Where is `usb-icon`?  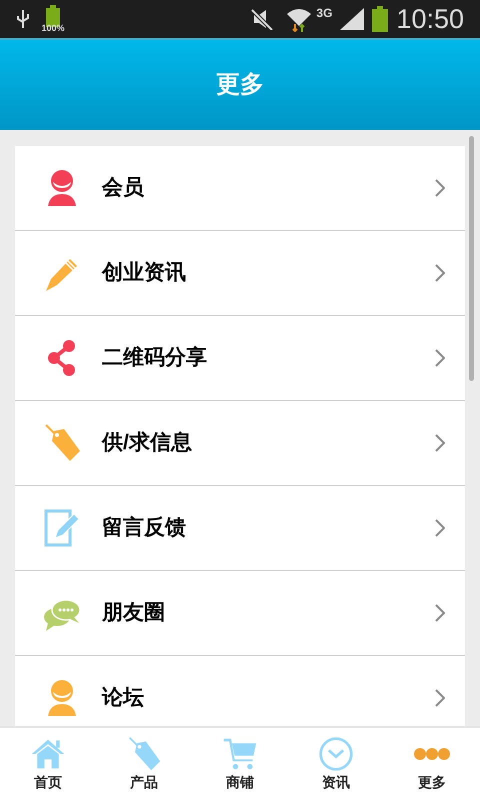 usb-icon is located at coordinates (23, 19).